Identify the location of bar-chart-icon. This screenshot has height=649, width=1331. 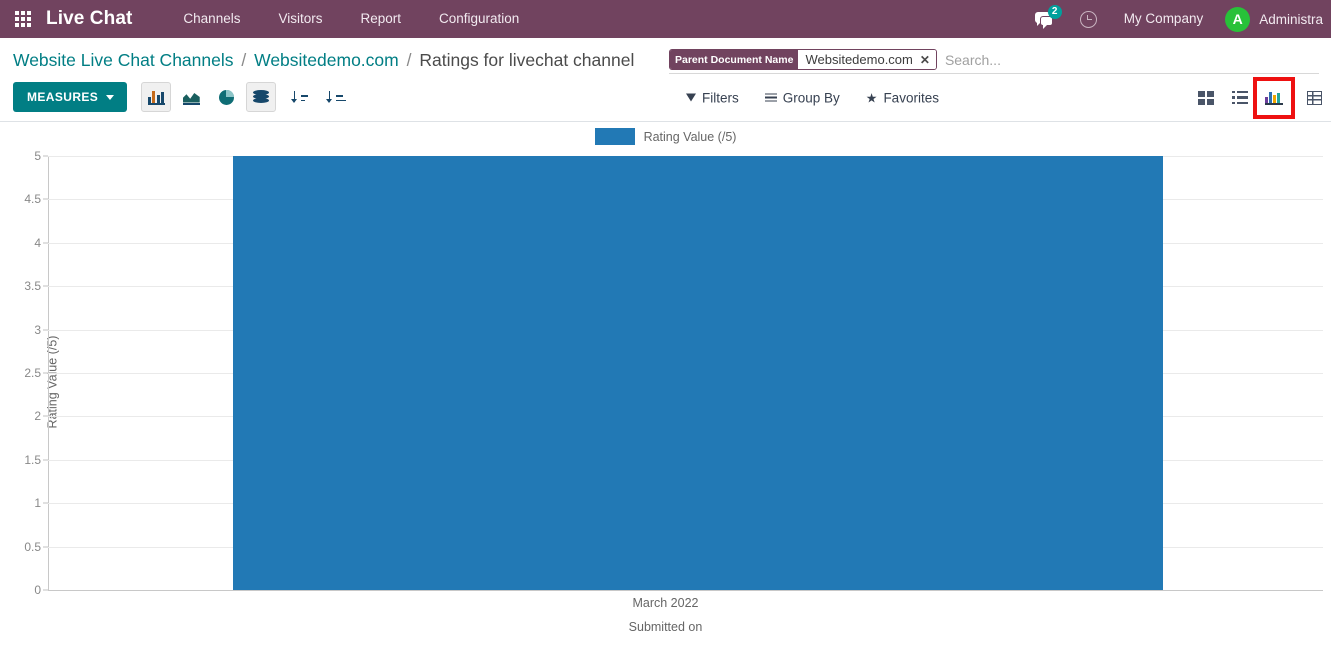
(156, 97).